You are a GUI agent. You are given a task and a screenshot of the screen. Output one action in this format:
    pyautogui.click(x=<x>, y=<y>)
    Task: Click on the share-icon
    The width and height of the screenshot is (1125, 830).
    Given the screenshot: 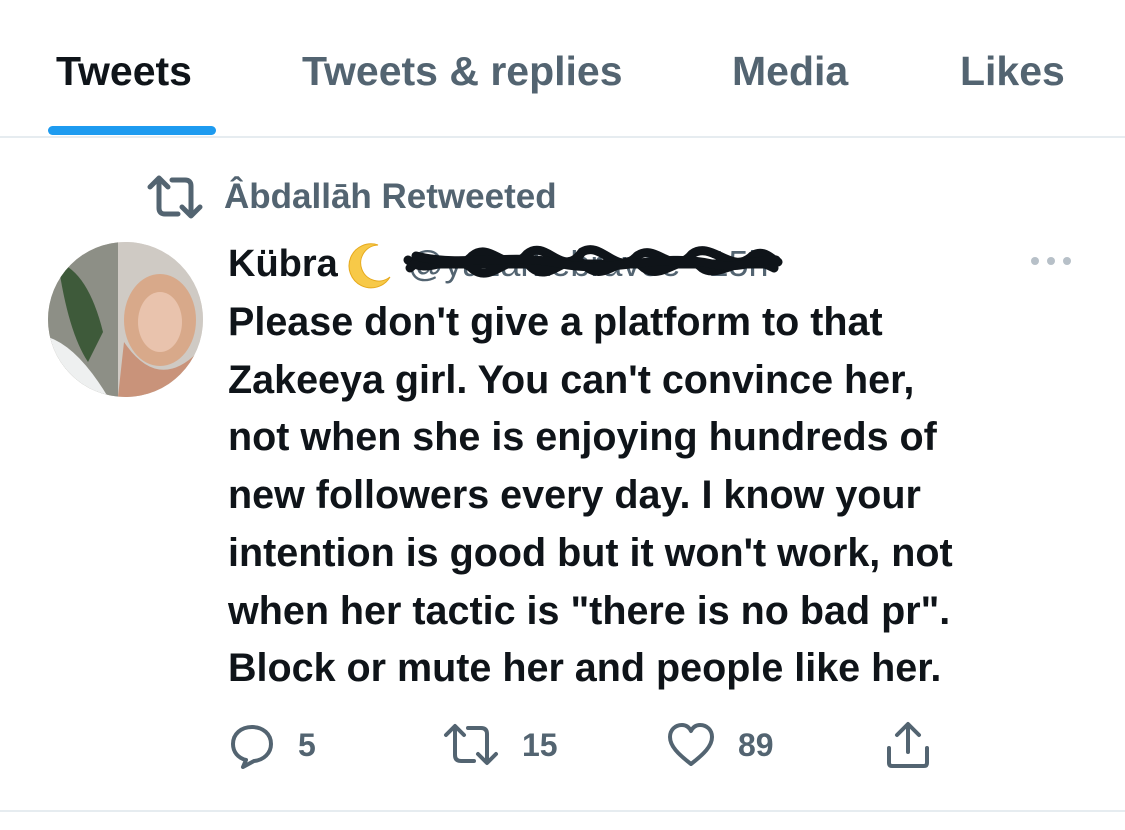 What is the action you would take?
    pyautogui.click(x=908, y=745)
    